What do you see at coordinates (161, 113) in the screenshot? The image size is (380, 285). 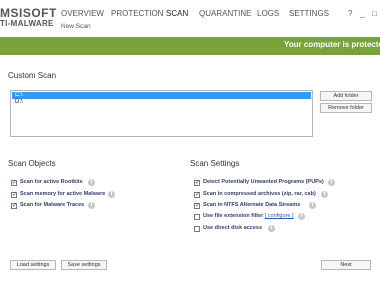 I see `folder-list: C:\ D:\` at bounding box center [161, 113].